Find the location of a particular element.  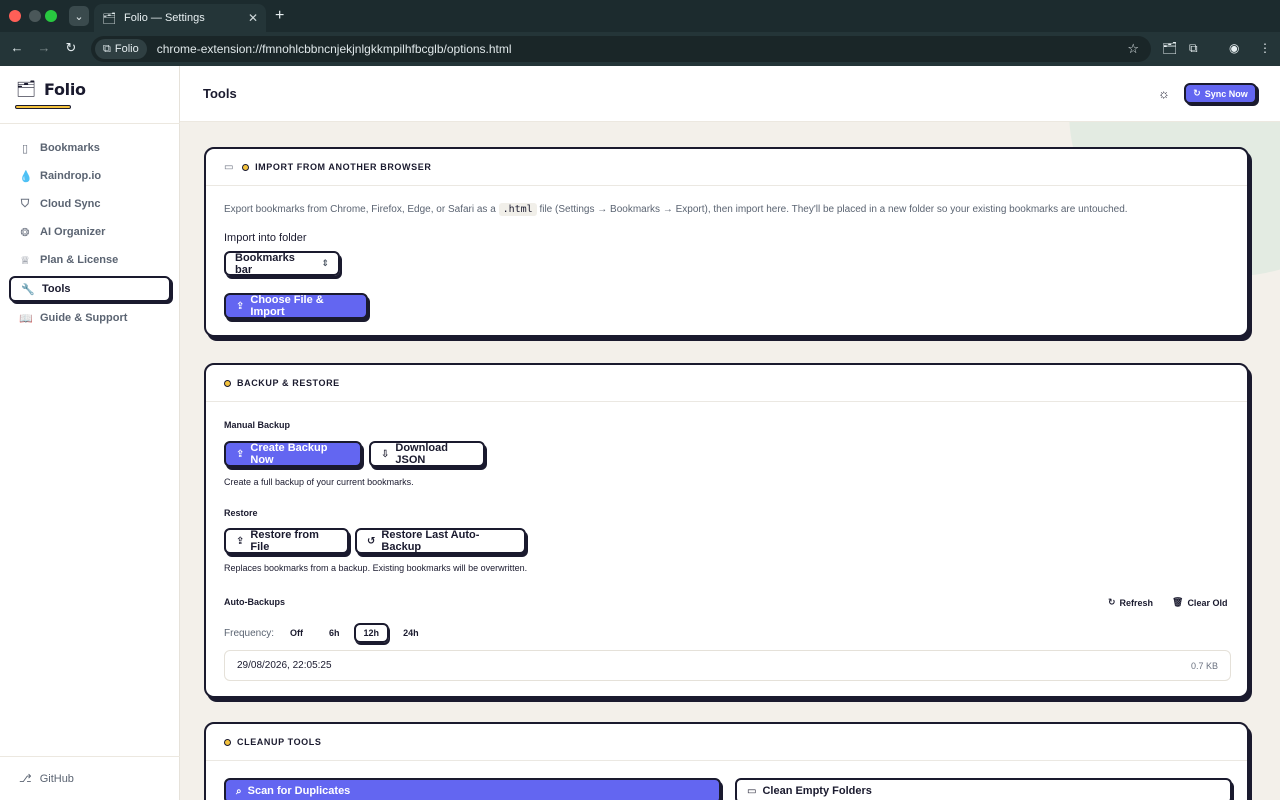

sidebar-item-cloud-sync: ⛉ Cloud Sync is located at coordinates (90, 204).